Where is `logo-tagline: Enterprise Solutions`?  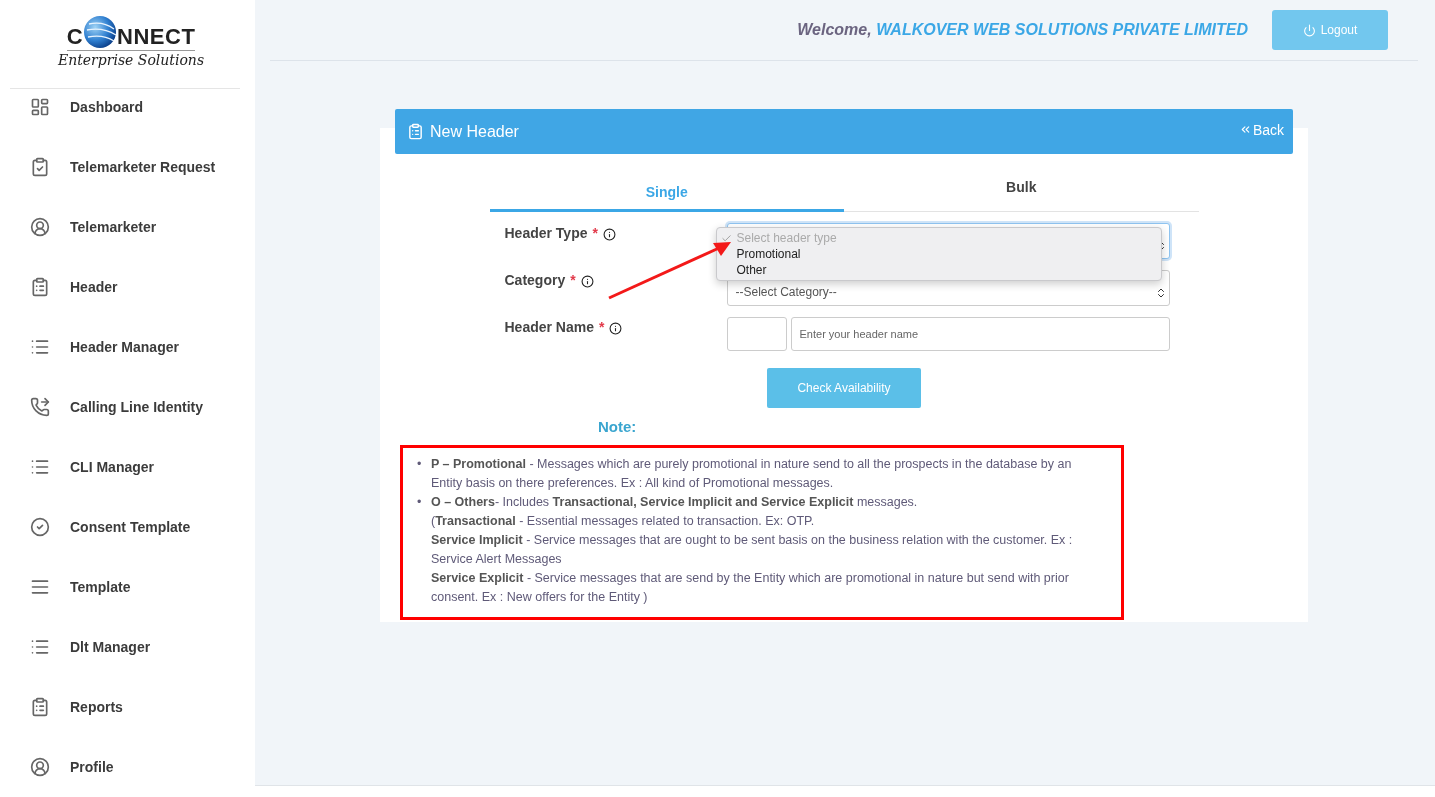 logo-tagline: Enterprise Solutions is located at coordinates (131, 59).